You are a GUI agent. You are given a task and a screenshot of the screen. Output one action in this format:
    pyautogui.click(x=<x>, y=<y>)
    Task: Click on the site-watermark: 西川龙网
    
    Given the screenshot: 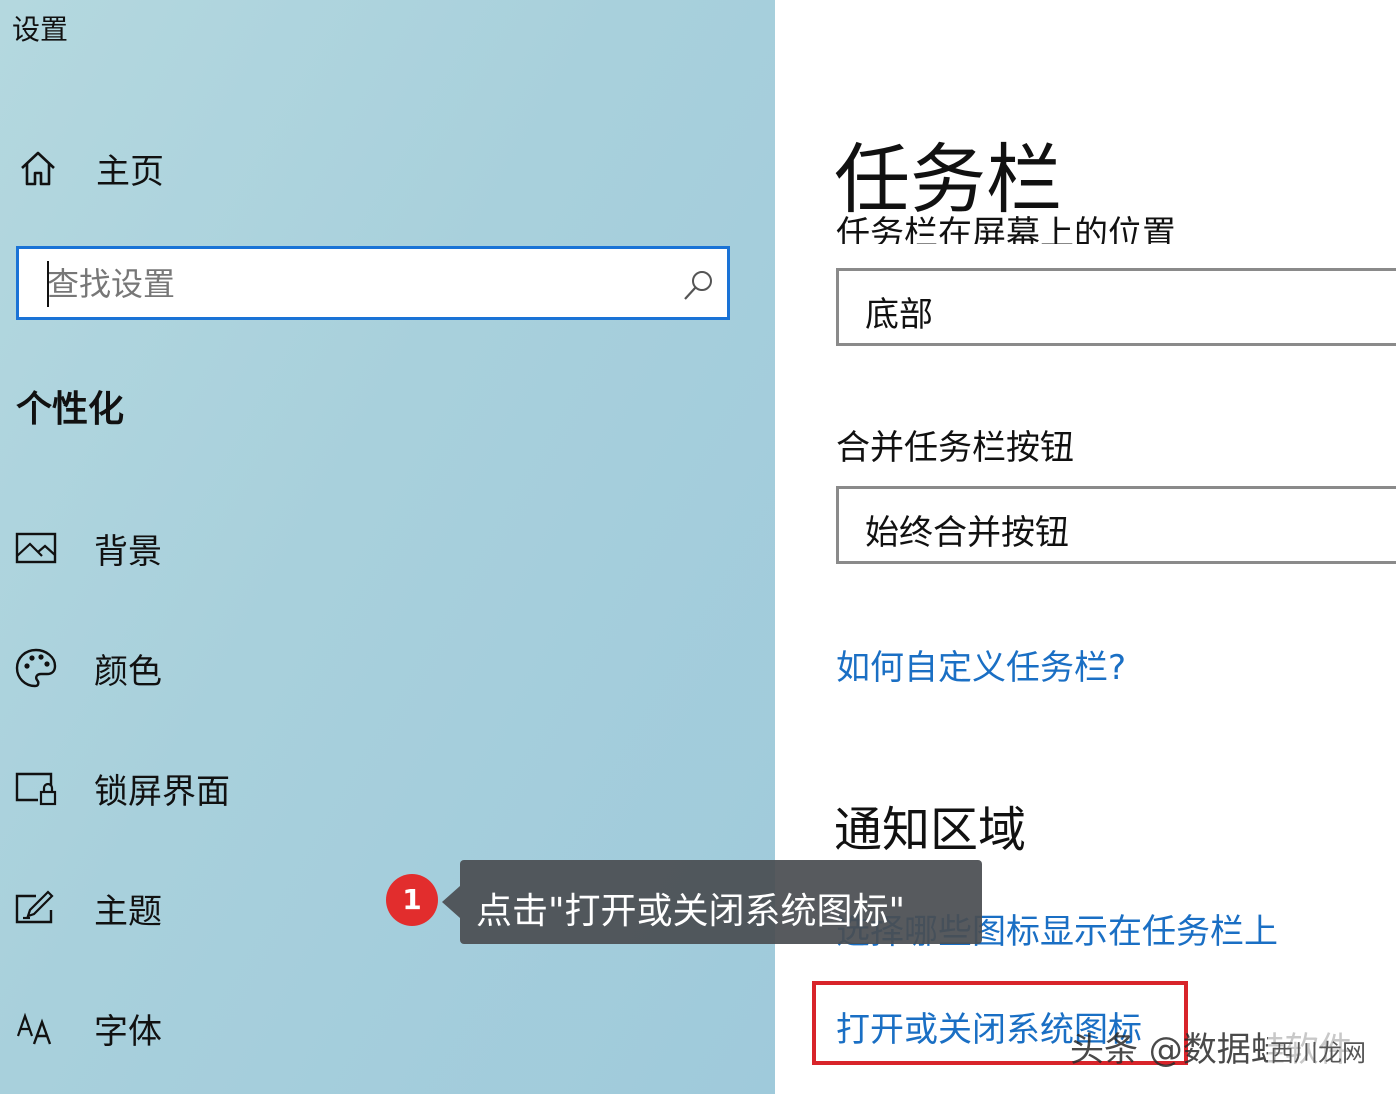 What is the action you would take?
    pyautogui.click(x=1318, y=1053)
    